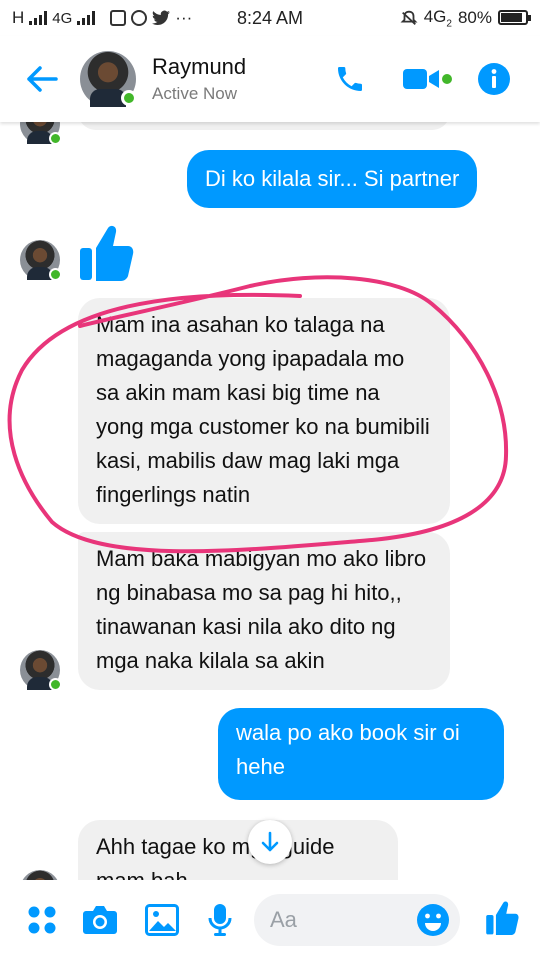 This screenshot has height=960, width=540. What do you see at coordinates (270, 79) in the screenshot?
I see `conversation-header: Raymund Active Now` at bounding box center [270, 79].